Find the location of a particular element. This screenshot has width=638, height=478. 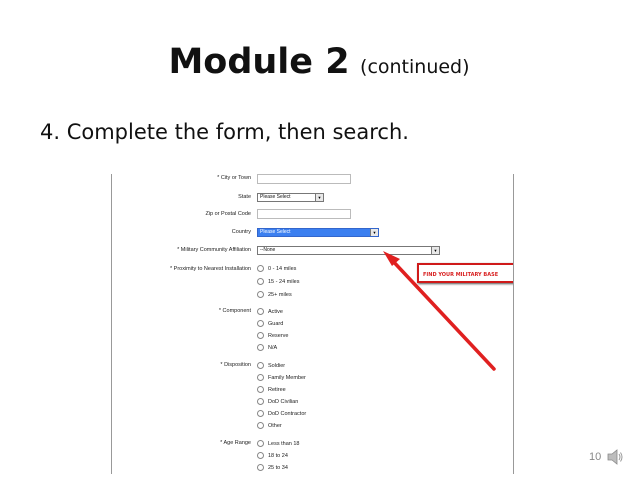

callout-box: Find your military base is located at coordinates (465, 273).